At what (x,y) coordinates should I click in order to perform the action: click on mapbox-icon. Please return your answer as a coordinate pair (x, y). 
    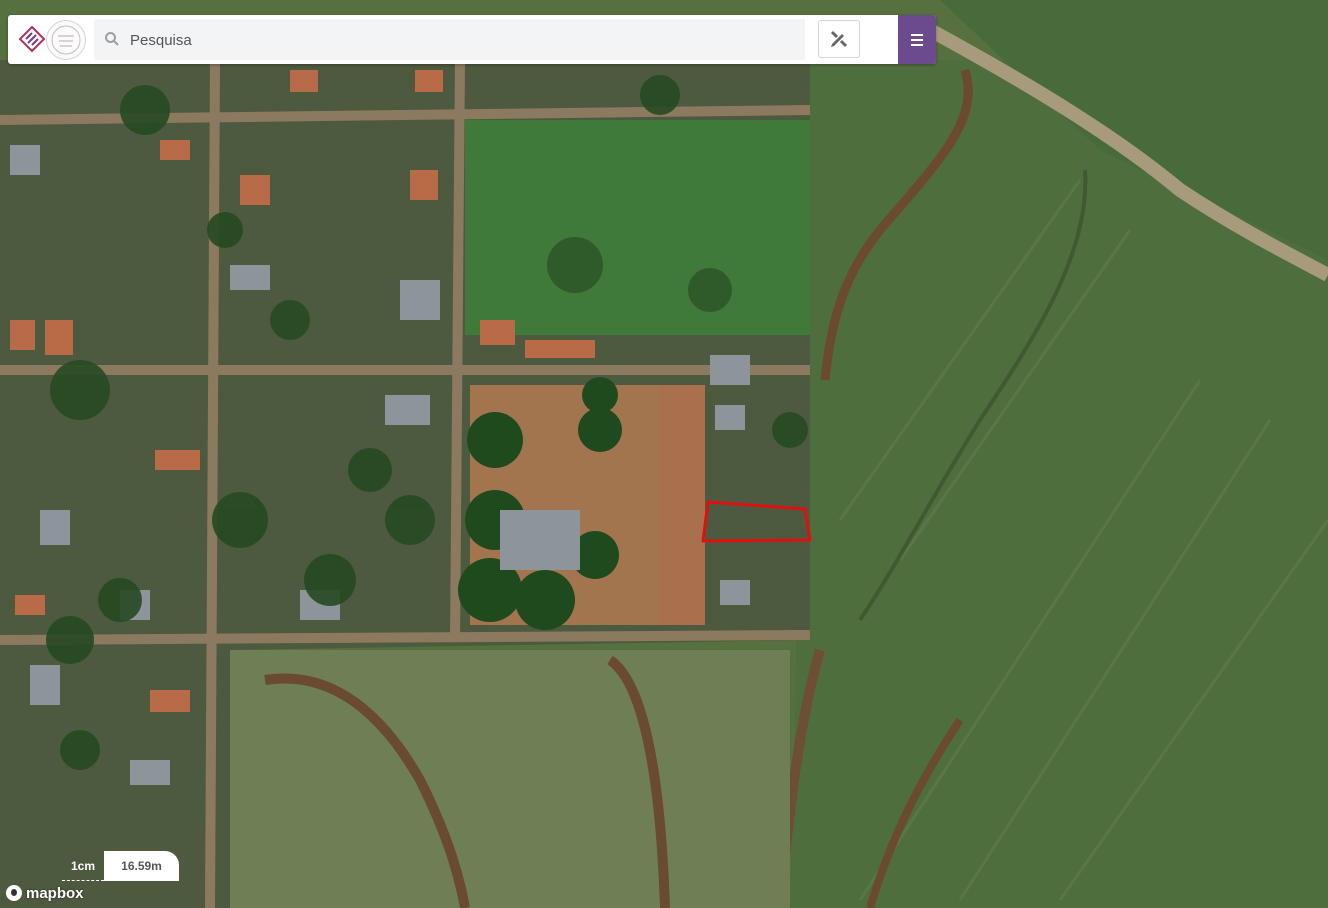
    Looking at the image, I should click on (14, 893).